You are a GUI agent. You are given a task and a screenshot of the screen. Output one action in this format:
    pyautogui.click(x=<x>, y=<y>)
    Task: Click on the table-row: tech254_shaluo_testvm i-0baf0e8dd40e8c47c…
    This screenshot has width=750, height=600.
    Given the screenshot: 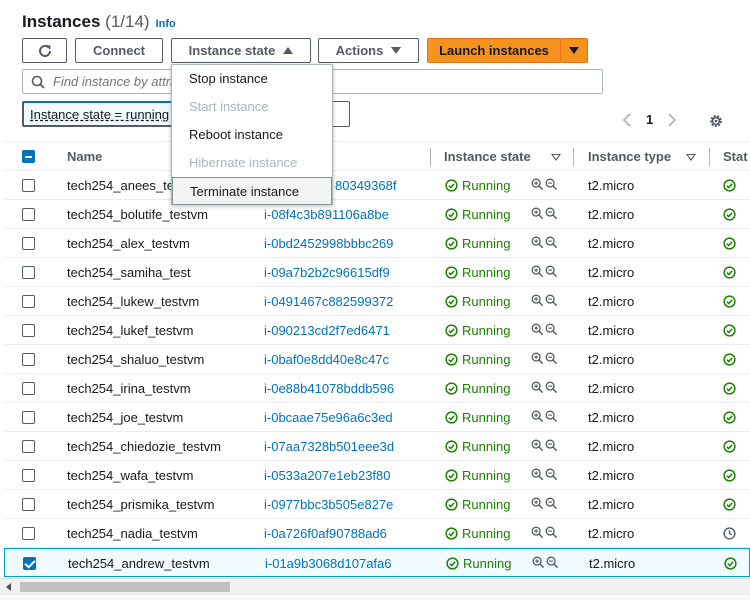 What is the action you would take?
    pyautogui.click(x=377, y=359)
    